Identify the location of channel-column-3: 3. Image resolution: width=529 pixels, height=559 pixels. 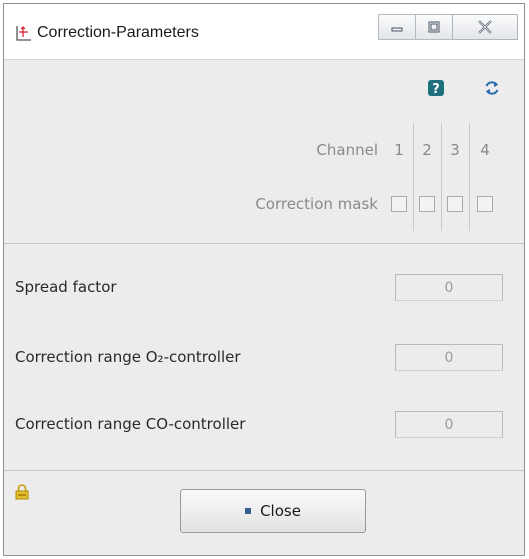
(455, 177).